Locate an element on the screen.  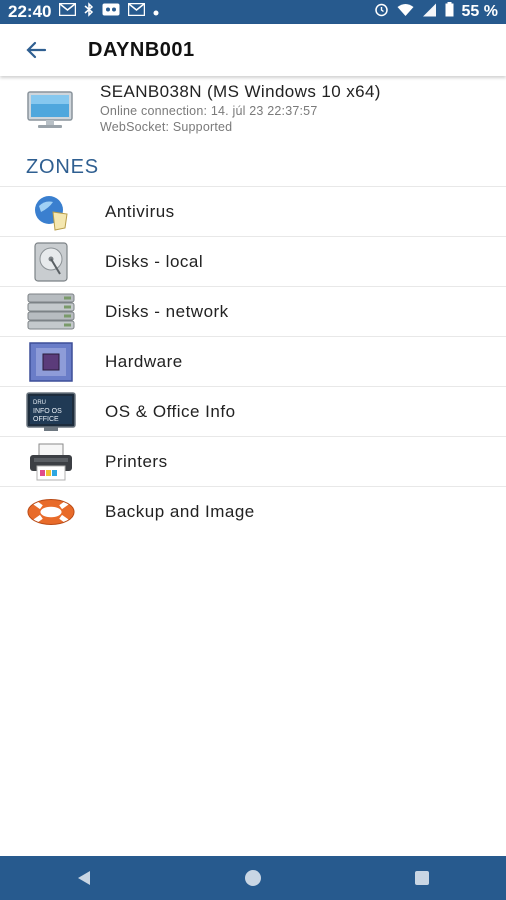
voicemail-icon is located at coordinates (111, 12).